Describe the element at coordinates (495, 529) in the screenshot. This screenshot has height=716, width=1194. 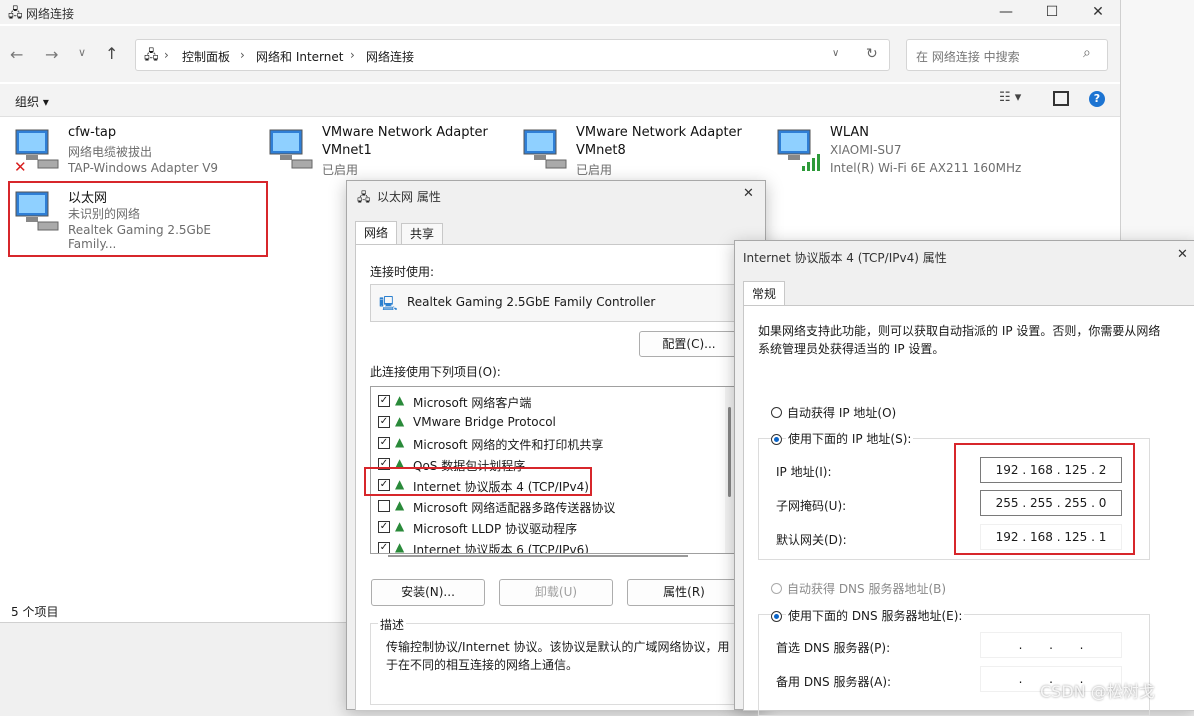
I see `component-label: Microsoft LLDP 协议驱动程序` at that location.